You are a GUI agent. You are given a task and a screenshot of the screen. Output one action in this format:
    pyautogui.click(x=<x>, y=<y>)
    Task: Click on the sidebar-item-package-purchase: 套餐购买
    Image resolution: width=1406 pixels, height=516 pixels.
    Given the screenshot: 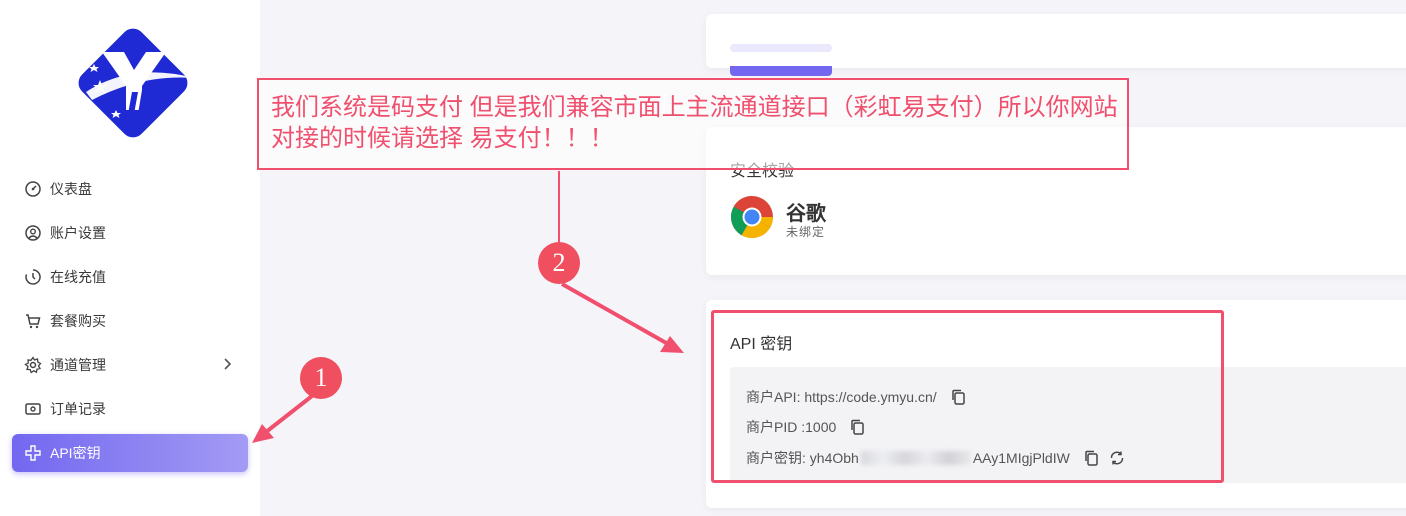 What is the action you would take?
    pyautogui.click(x=130, y=321)
    